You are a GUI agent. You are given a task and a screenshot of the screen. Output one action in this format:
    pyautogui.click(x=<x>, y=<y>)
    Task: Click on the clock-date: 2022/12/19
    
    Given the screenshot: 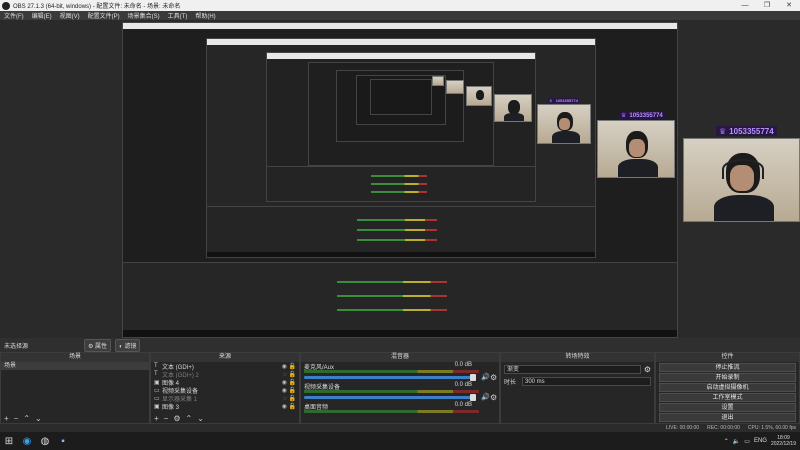 What is the action you would take?
    pyautogui.click(x=783, y=444)
    